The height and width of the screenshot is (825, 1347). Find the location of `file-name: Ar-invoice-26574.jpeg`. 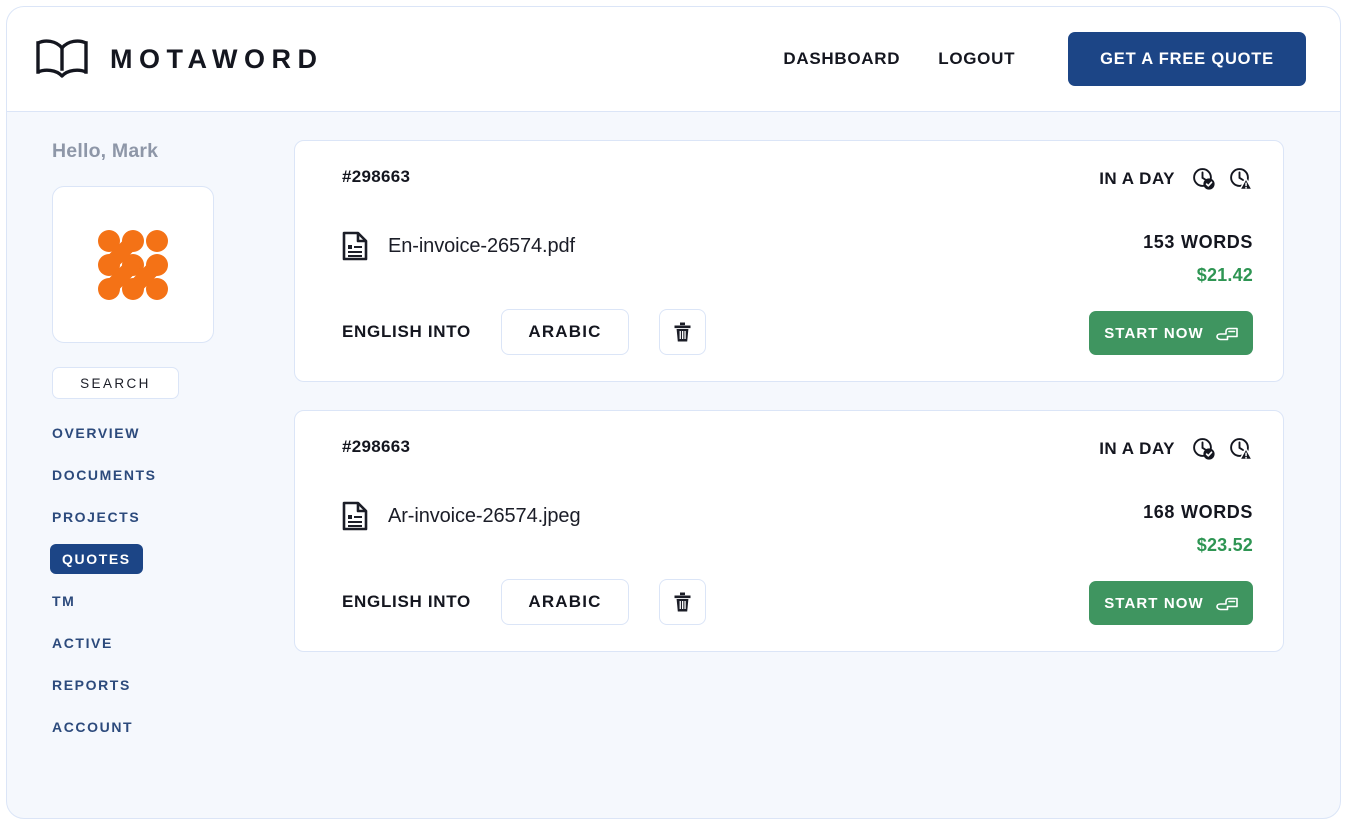

file-name: Ar-invoice-26574.jpeg is located at coordinates (484, 516).